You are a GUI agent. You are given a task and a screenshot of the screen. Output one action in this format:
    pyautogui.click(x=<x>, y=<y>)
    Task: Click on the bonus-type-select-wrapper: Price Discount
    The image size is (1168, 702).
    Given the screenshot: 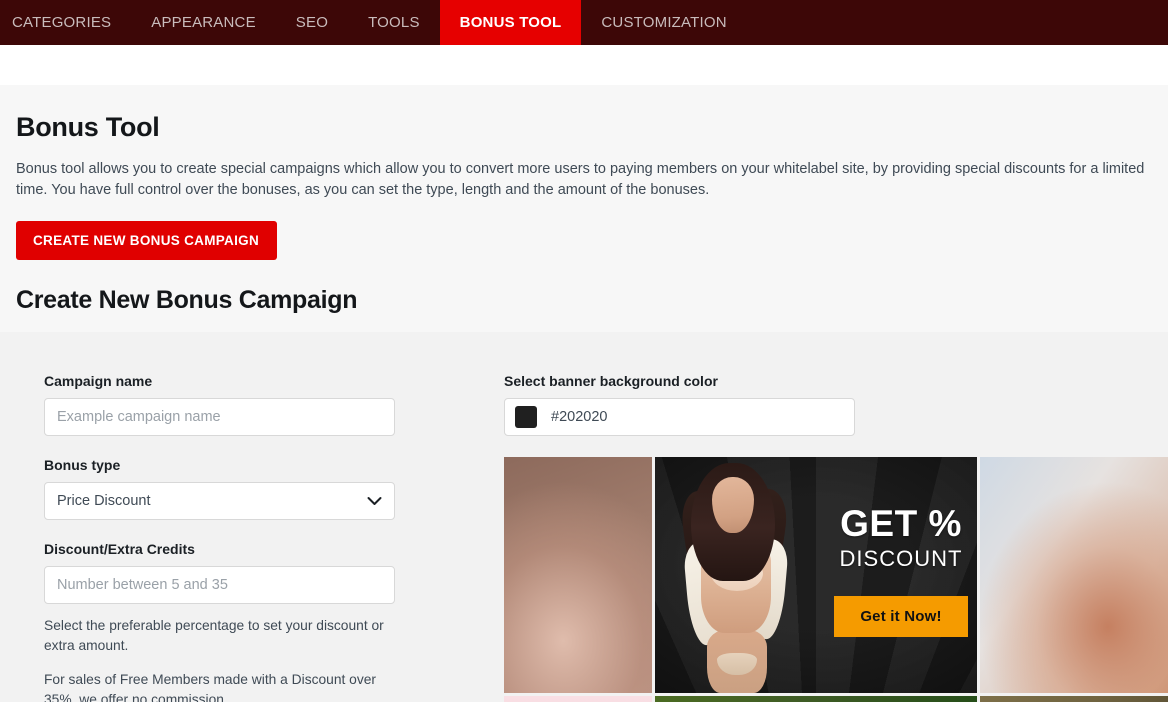 What is the action you would take?
    pyautogui.click(x=219, y=501)
    